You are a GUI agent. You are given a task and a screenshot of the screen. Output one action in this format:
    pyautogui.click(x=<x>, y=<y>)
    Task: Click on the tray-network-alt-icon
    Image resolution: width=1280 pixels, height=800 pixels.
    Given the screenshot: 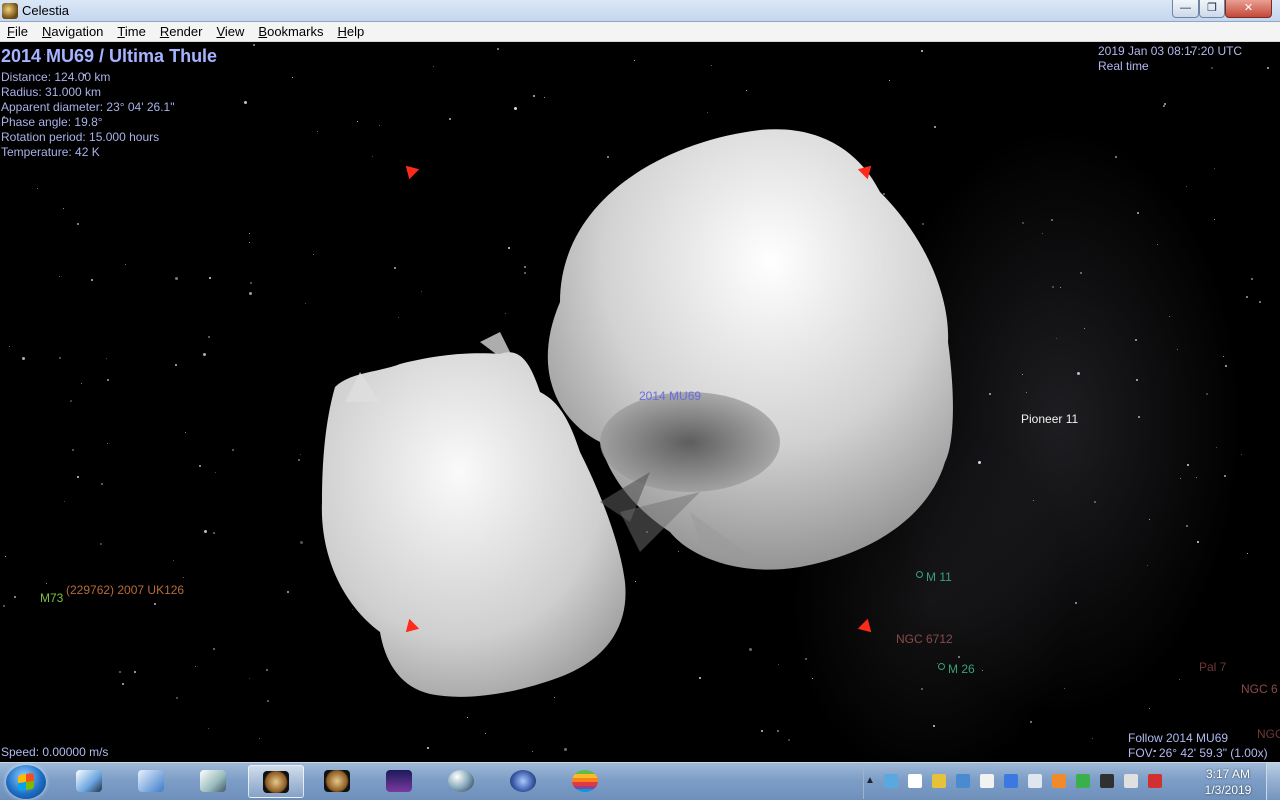 What is the action you would take?
    pyautogui.click(x=963, y=781)
    